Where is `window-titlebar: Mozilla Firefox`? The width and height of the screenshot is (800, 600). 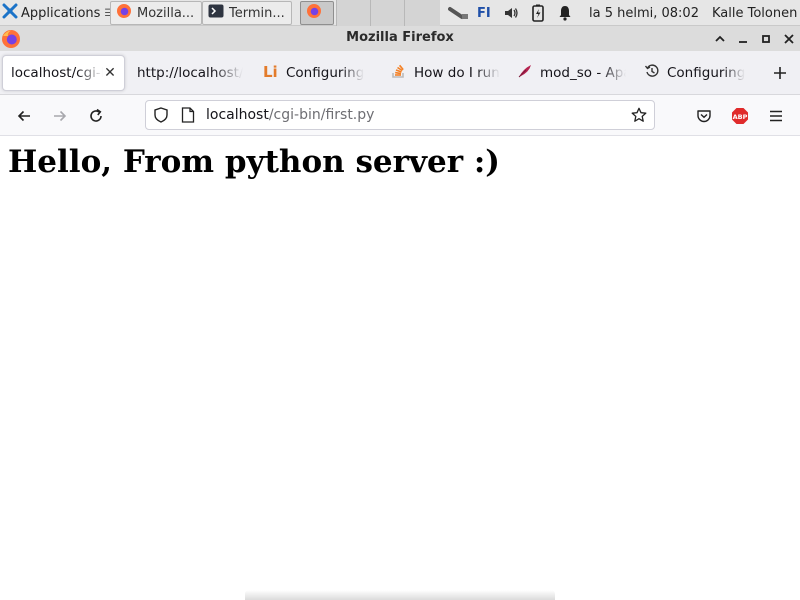
window-titlebar: Mozilla Firefox is located at coordinates (400, 38).